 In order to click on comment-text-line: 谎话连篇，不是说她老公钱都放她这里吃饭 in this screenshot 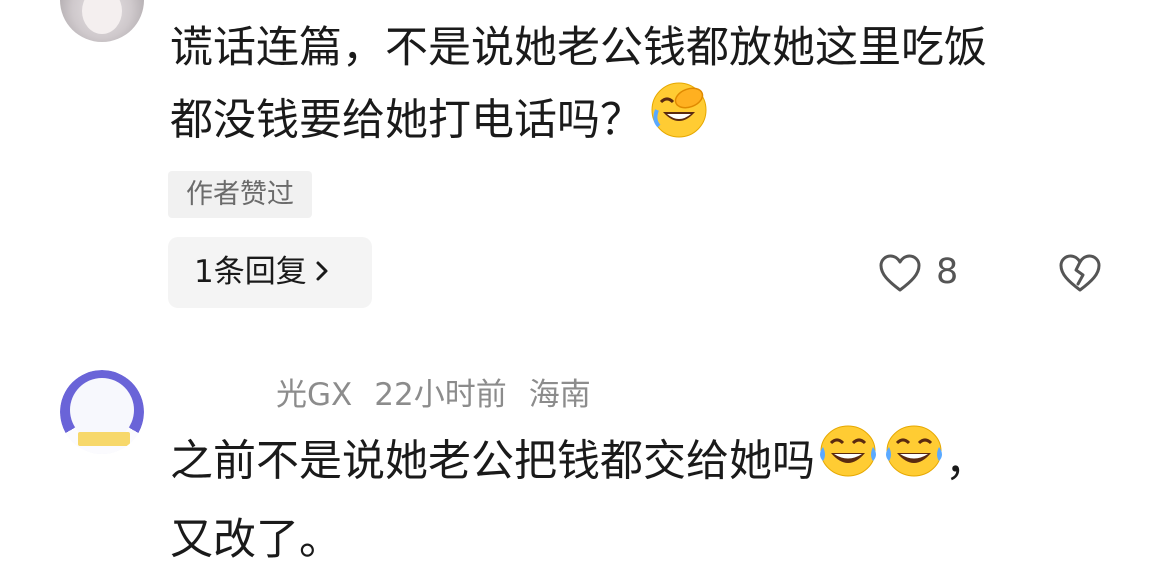, I will do `click(578, 48)`.